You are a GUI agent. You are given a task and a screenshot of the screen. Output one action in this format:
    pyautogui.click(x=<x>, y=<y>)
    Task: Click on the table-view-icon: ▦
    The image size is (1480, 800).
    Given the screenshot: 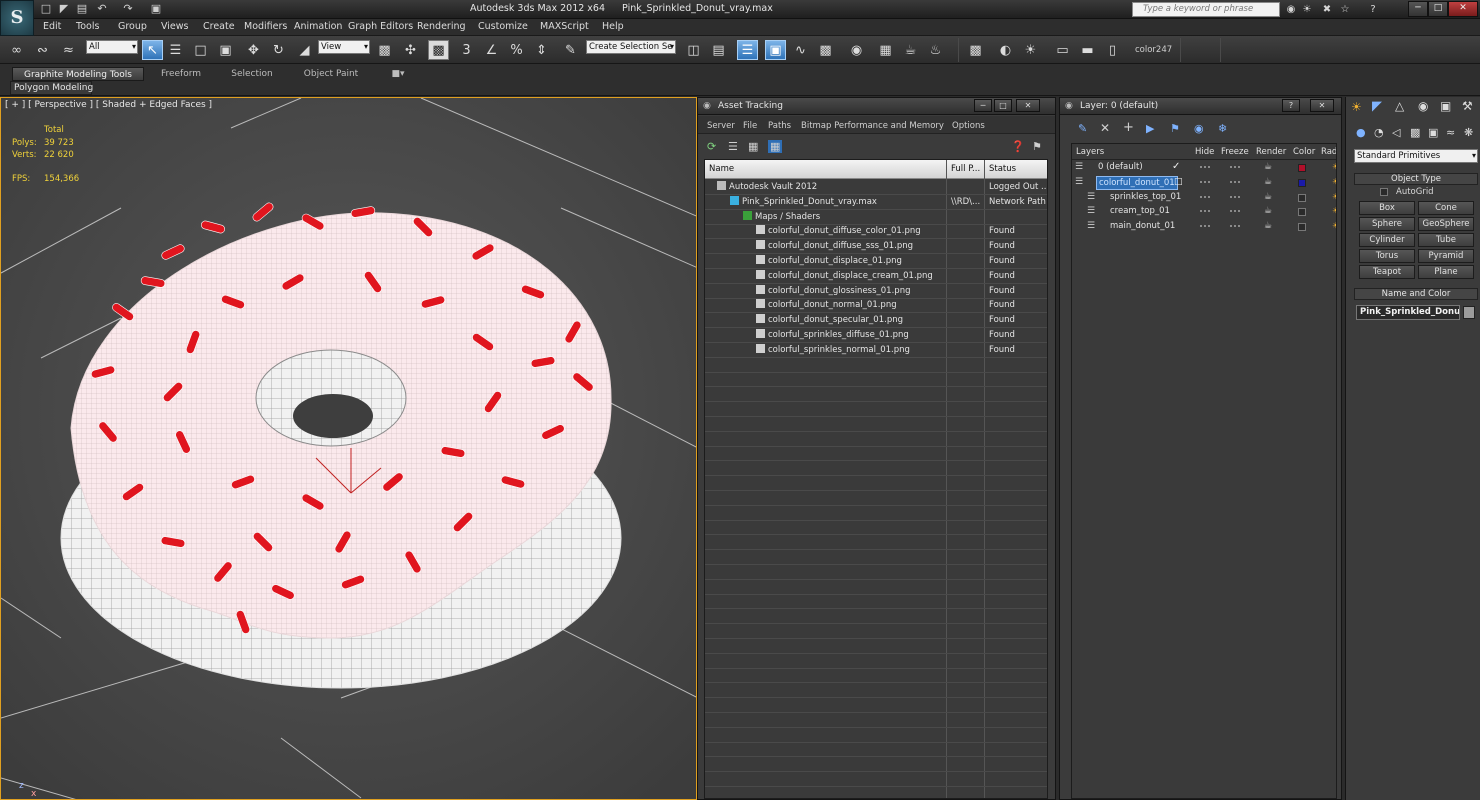 What is the action you would take?
    pyautogui.click(x=775, y=146)
    